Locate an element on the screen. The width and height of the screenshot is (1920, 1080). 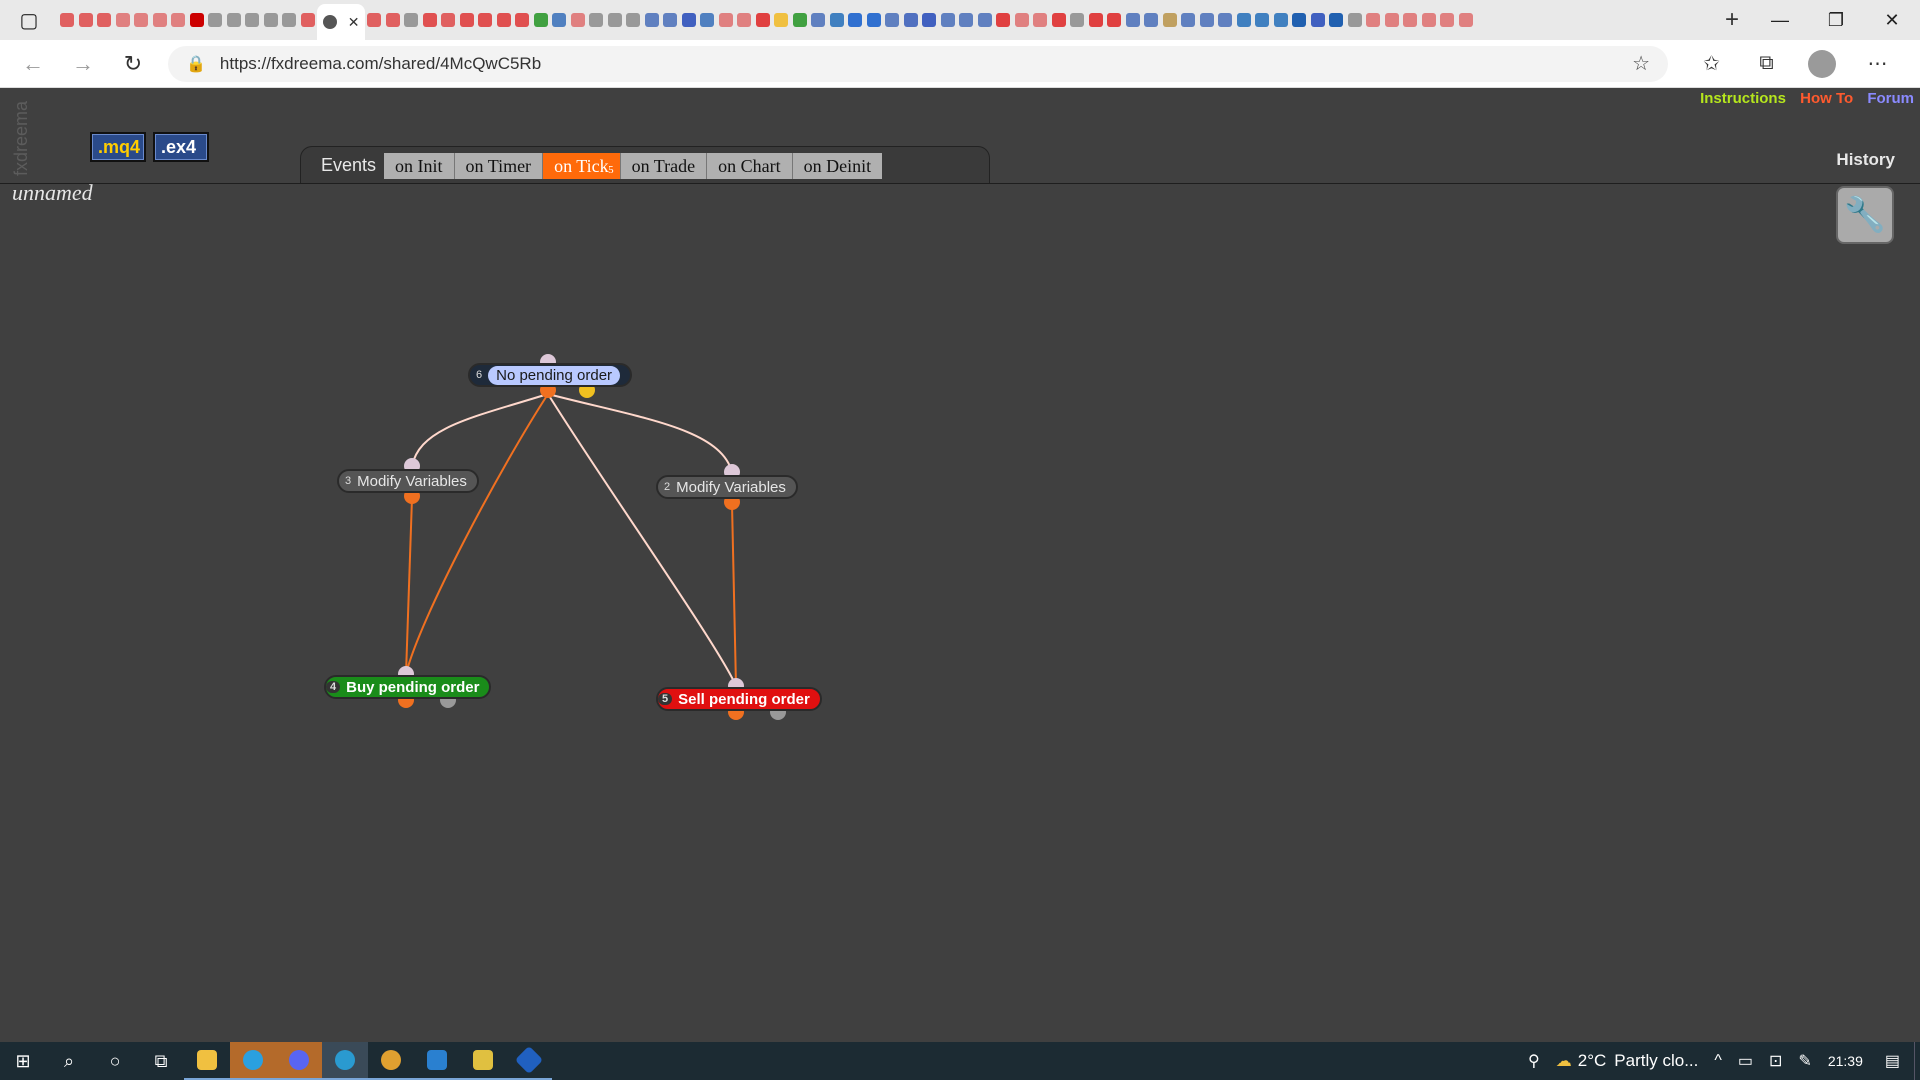
task-view-icon: ⧉ is located at coordinates (161, 1061).